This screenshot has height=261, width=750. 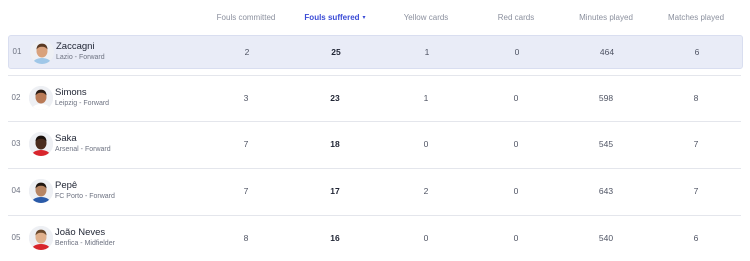 I want to click on player-club-position: Benfica - Midfielder, so click(x=85, y=243).